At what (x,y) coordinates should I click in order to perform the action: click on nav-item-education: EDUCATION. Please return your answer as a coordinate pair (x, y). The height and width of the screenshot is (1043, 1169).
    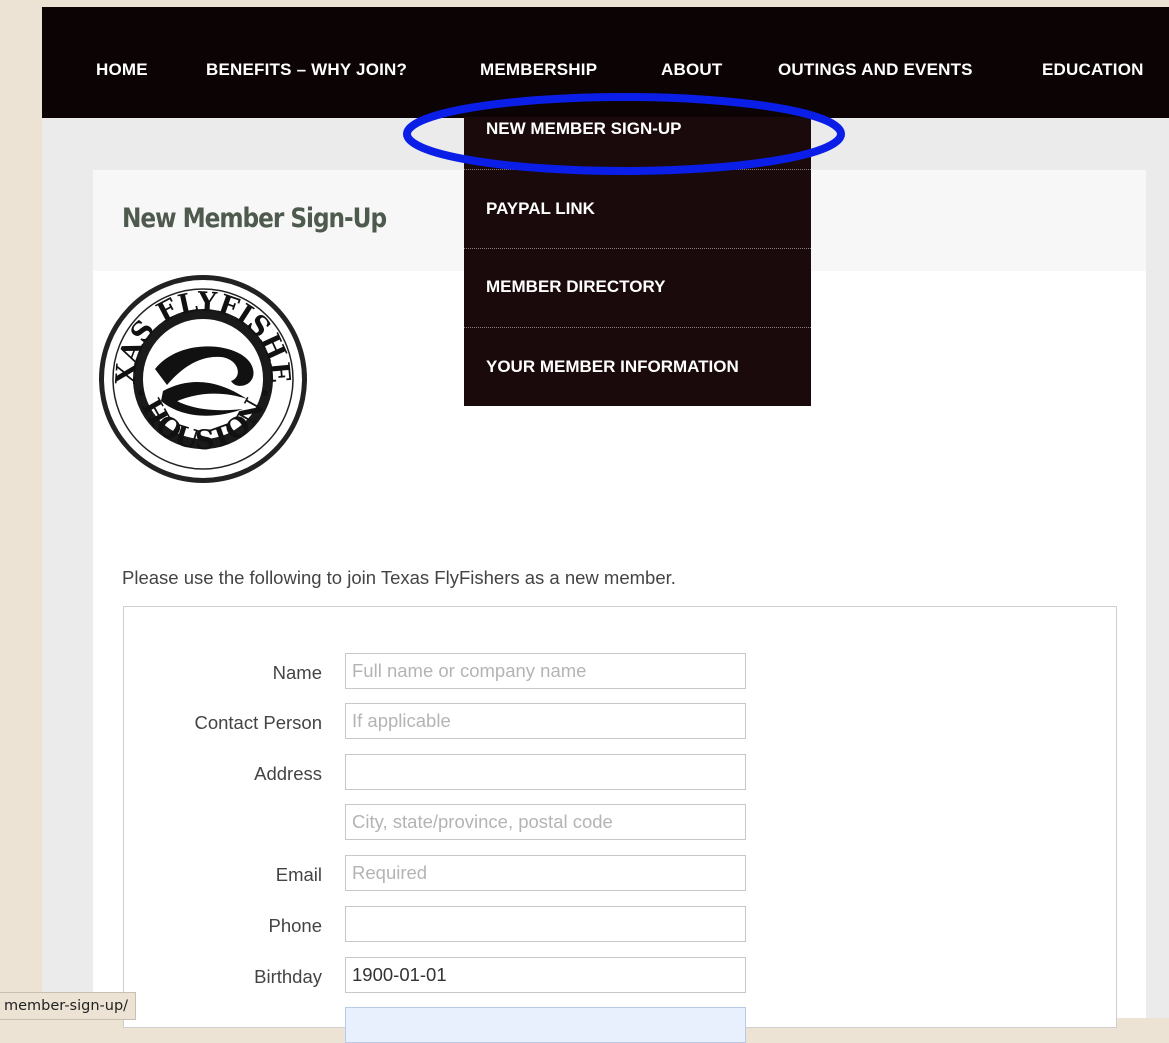
    Looking at the image, I should click on (1093, 70).